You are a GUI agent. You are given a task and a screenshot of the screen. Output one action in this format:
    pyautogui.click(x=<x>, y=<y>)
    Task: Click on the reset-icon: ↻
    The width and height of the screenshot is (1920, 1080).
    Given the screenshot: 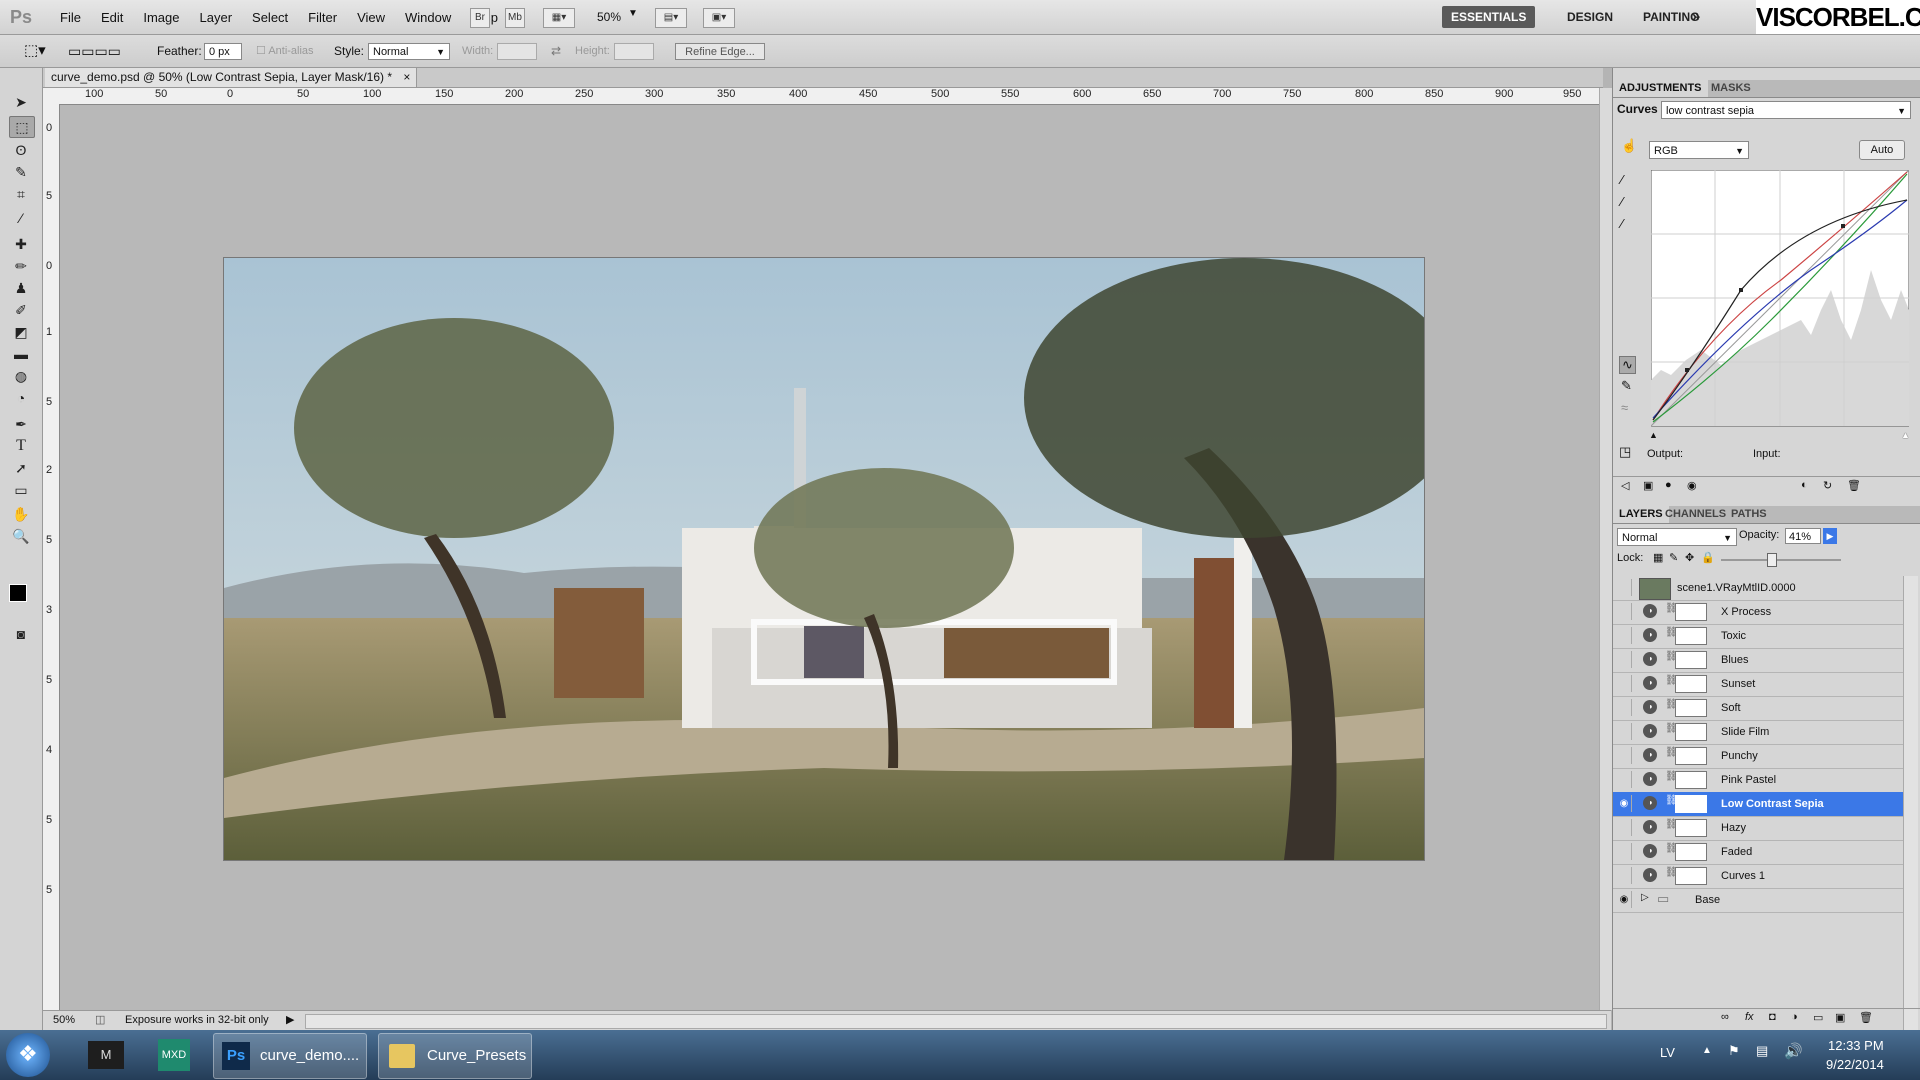 What is the action you would take?
    pyautogui.click(x=1827, y=485)
    